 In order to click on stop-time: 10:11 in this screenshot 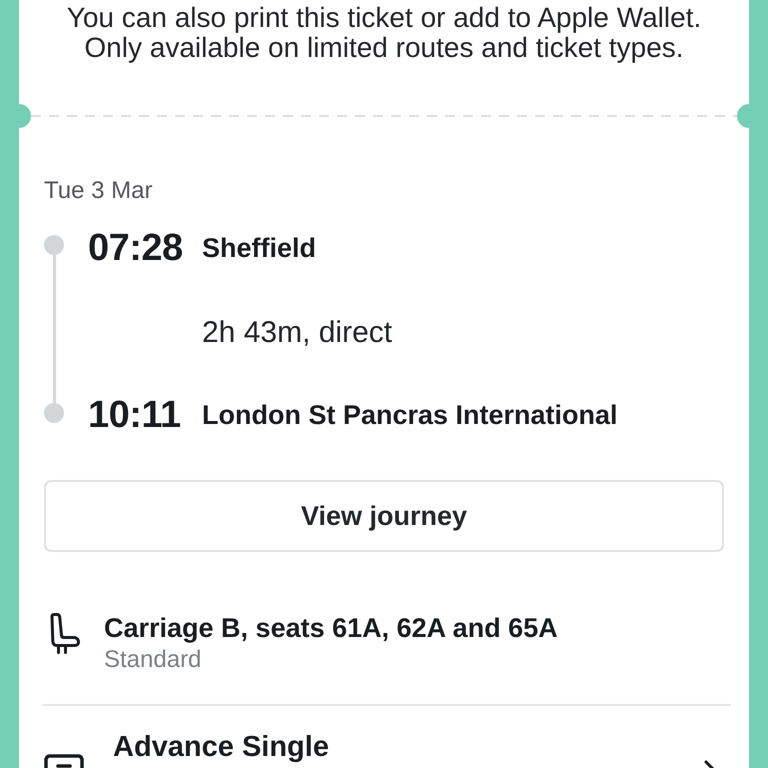, I will do `click(135, 415)`.